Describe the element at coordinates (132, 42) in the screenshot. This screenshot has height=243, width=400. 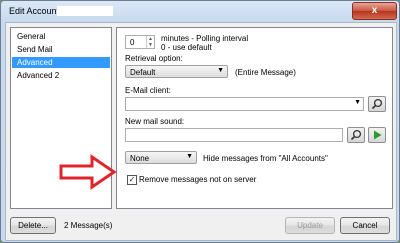
I see `polling-interval-value: 0` at that location.